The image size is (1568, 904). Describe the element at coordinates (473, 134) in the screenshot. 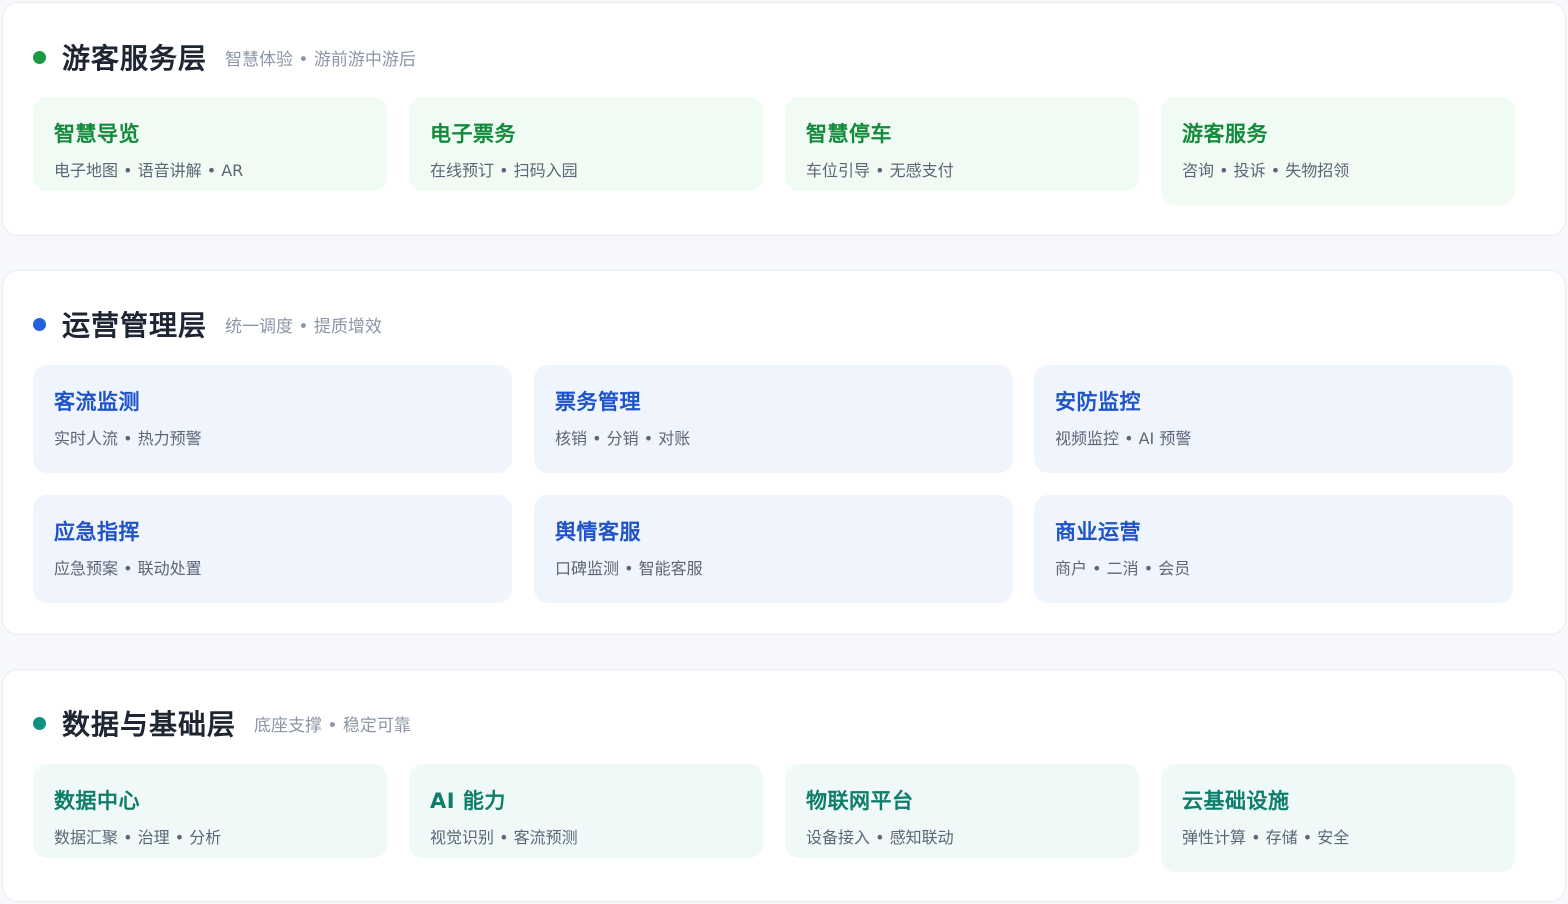

I see `card-title: 电子票务` at that location.